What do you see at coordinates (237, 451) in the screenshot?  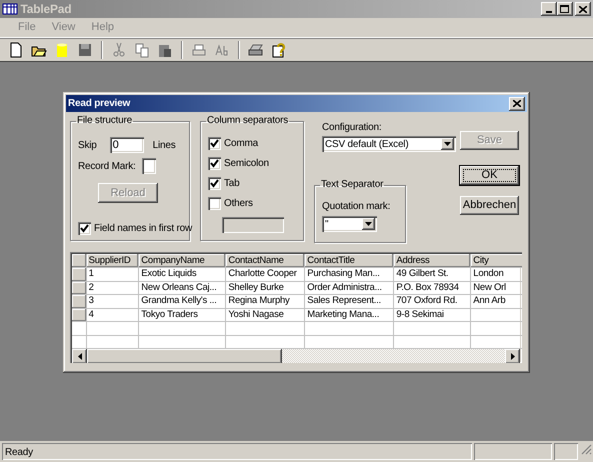 I see `status-text: Ready` at bounding box center [237, 451].